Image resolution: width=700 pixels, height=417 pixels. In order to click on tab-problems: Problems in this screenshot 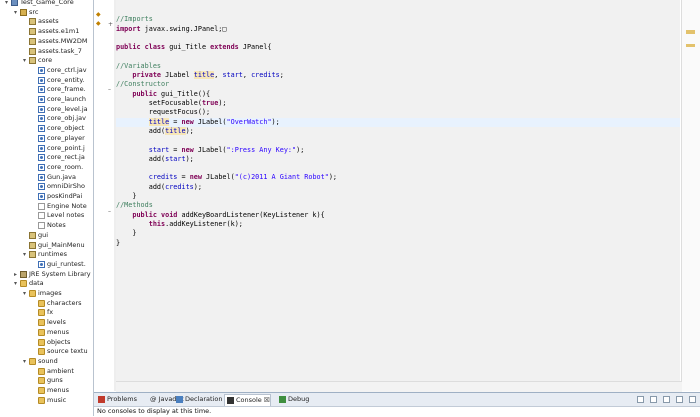, I will do `click(116, 399)`.